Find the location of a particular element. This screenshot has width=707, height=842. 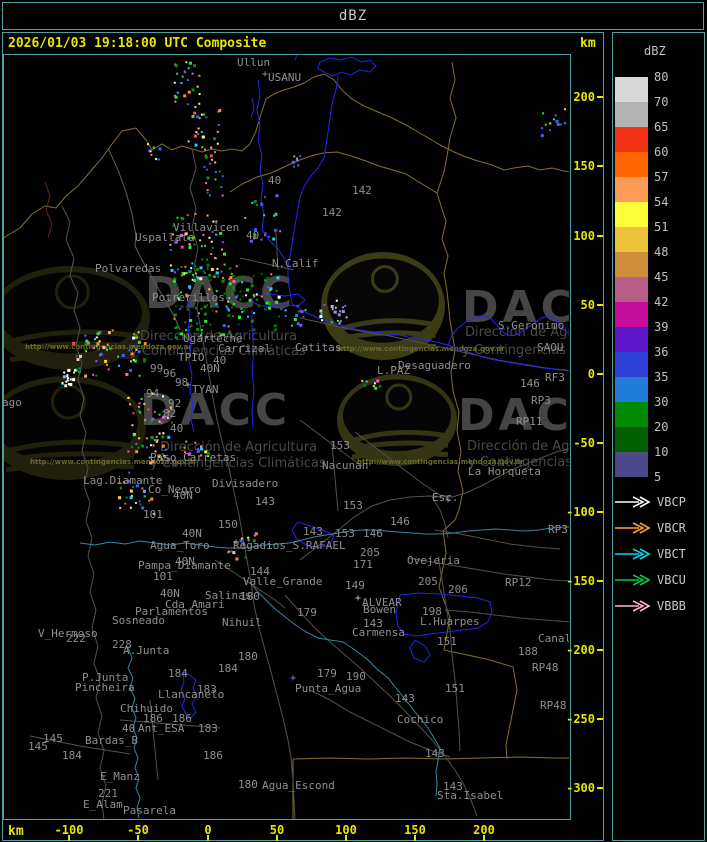

vector-label: VBCT is located at coordinates (671, 554).